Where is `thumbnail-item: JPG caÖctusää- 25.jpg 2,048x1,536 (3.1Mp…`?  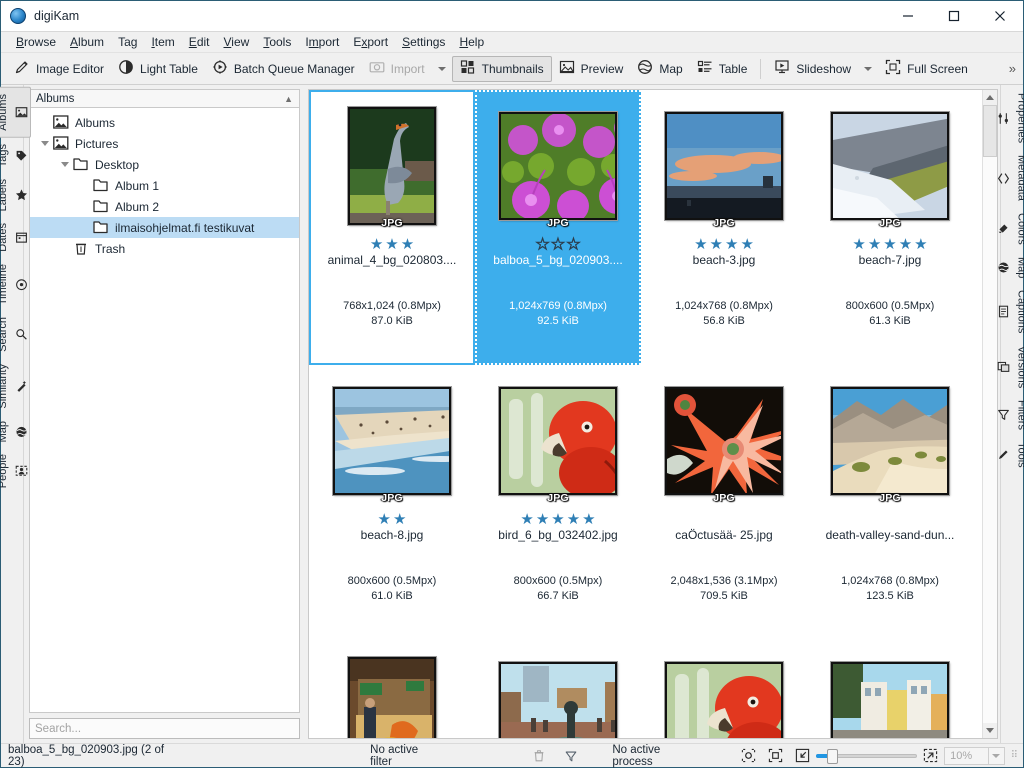
thumbnail-item: JPG caÖctusää- 25.jpg 2,048x1,536 (3.1Mp… is located at coordinates (724, 502).